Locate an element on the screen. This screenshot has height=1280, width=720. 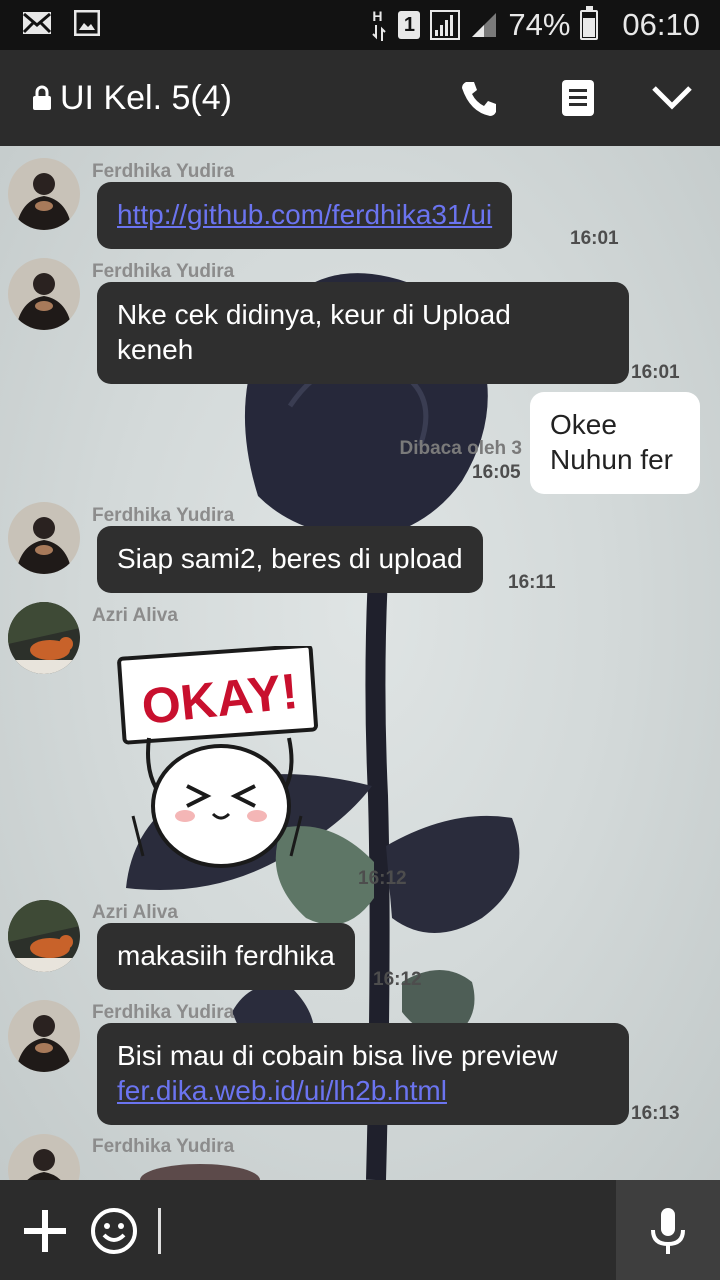
read-receipt: Dibaca oleh 3 is located at coordinates (461, 448).